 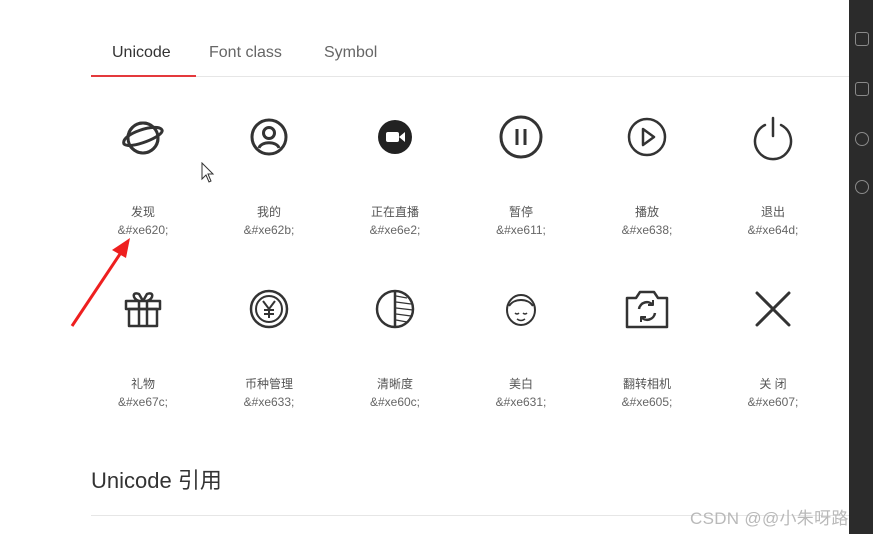 I want to click on icon-code: &#xe605;, so click(x=647, y=402).